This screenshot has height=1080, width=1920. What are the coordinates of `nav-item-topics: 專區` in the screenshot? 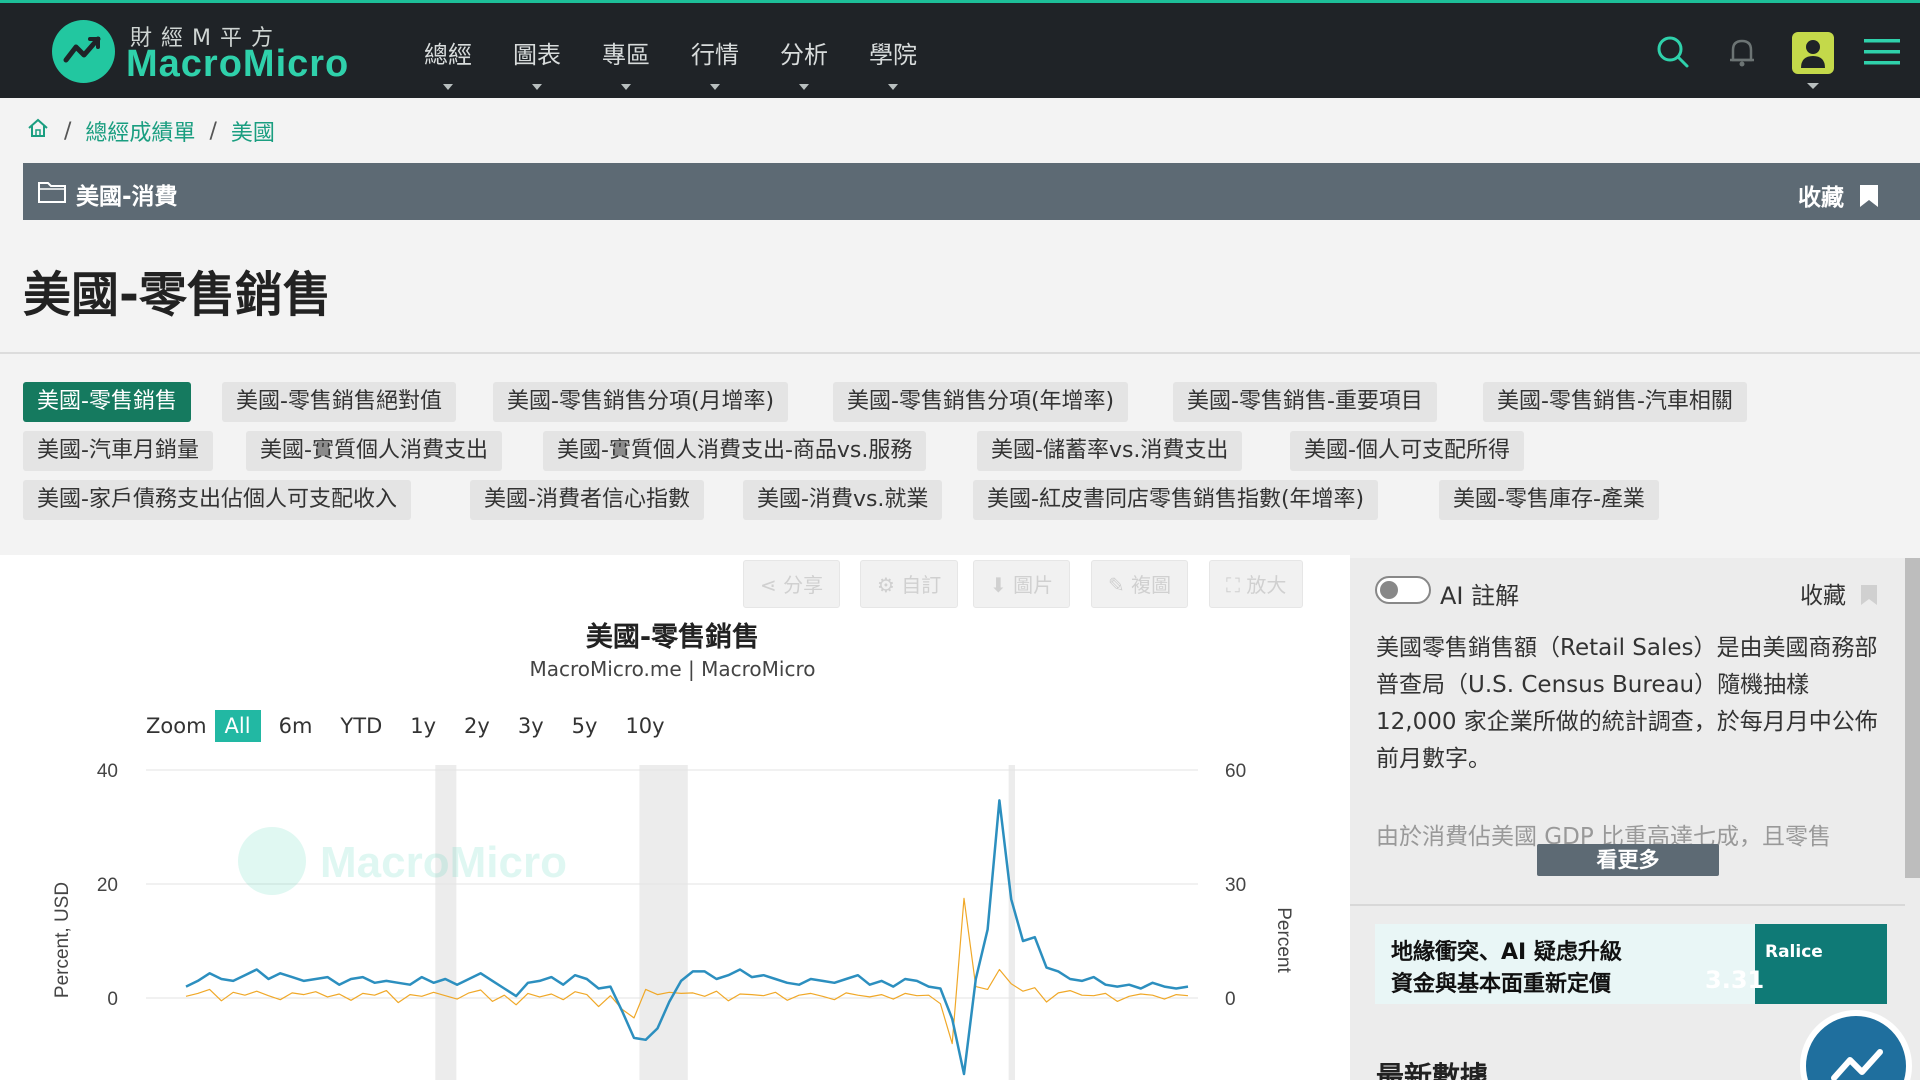 It's located at (626, 62).